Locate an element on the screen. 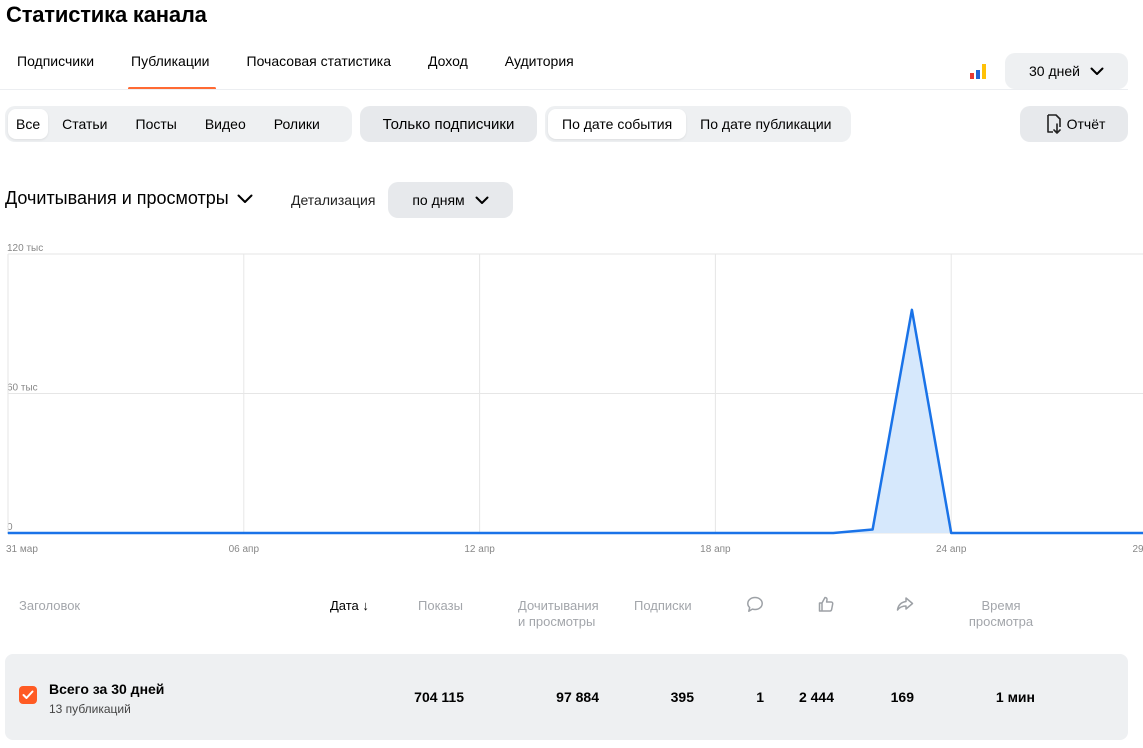  total-impressions: 704 115 is located at coordinates (439, 697).